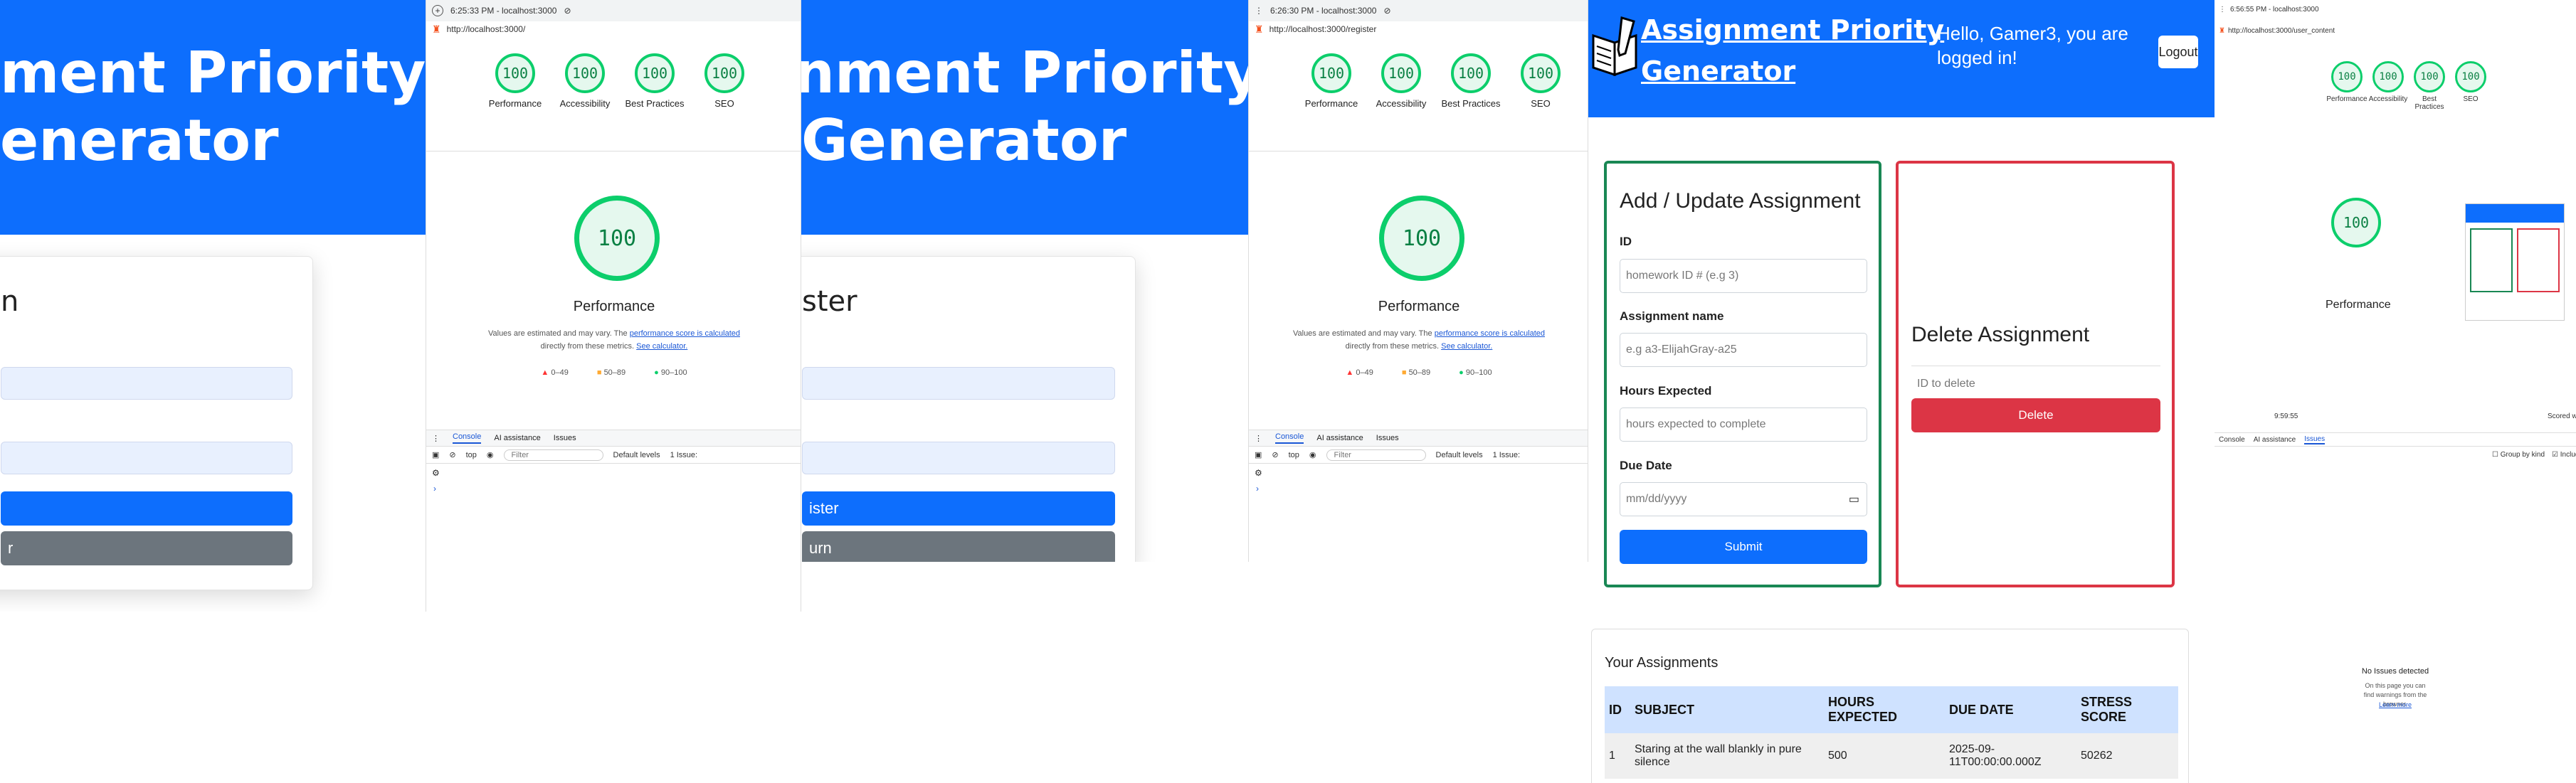 The image size is (2576, 783). Describe the element at coordinates (1744, 276) in the screenshot. I see `id-input: homework ID # (e.g 3)` at that location.